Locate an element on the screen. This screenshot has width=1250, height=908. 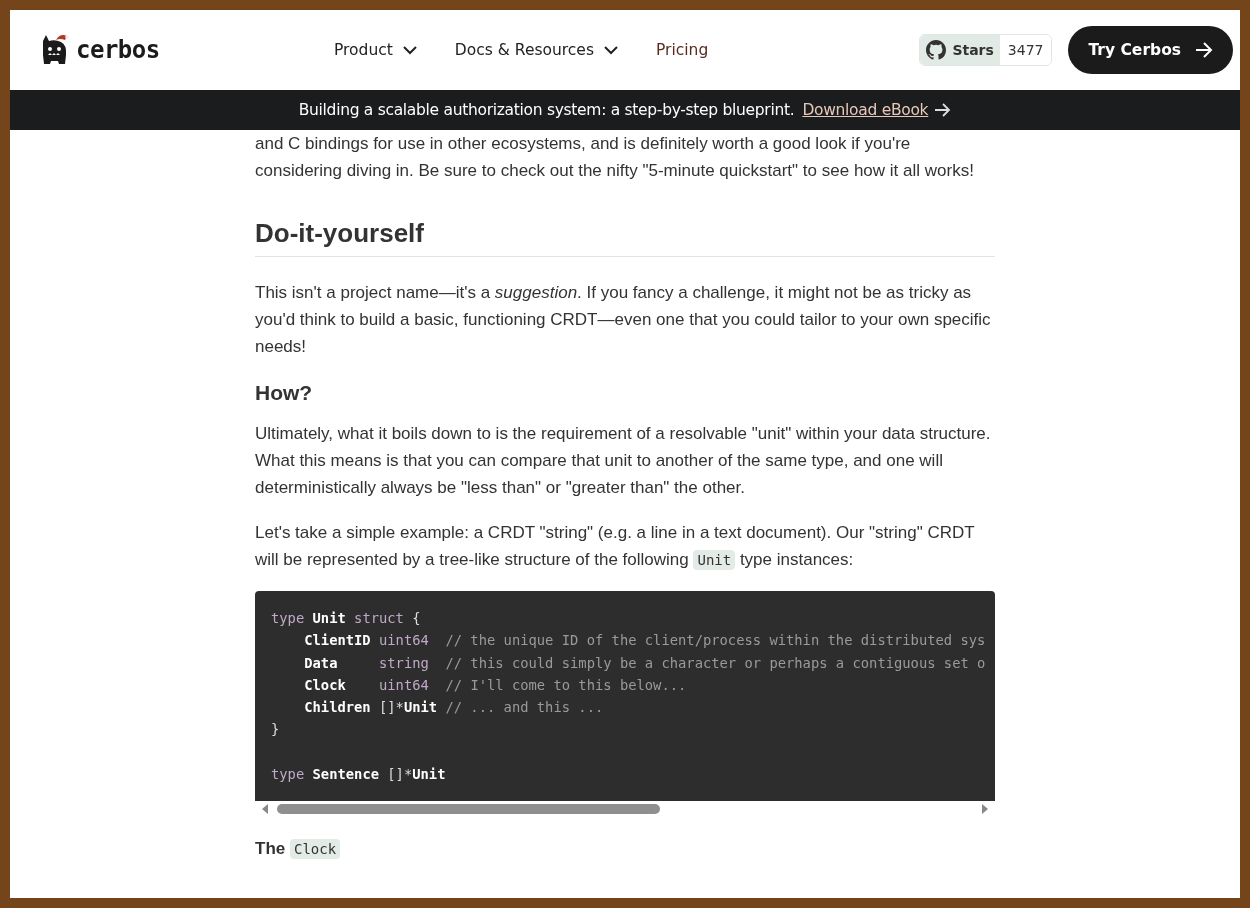
code-line: type Sentence []*Unit is located at coordinates (358, 775).